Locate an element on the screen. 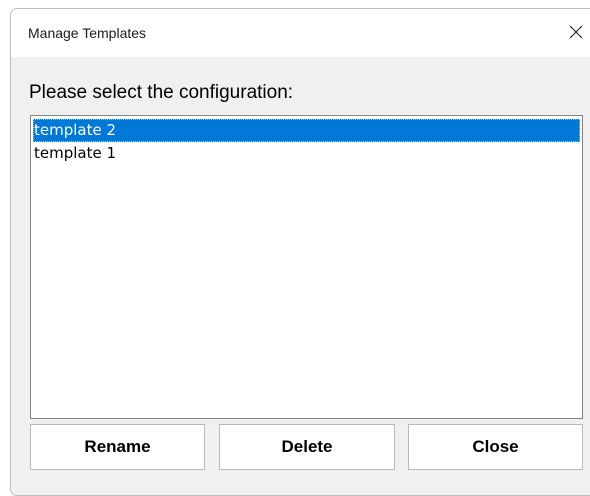  delete-button: Delete is located at coordinates (307, 447).